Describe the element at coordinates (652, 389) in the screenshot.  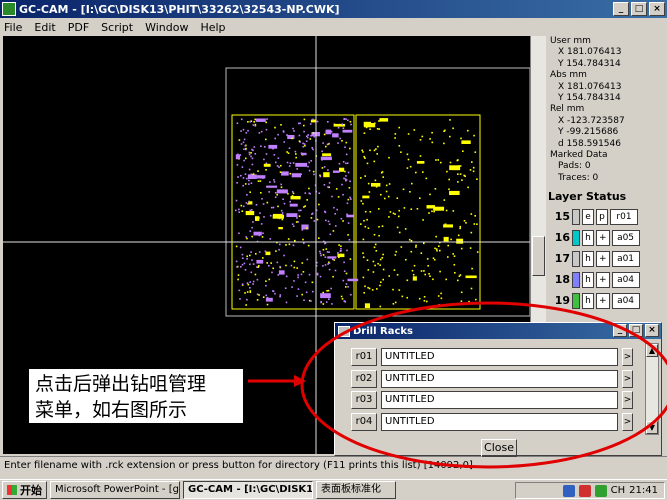
I see `dialog-scrollbar: ▲ ▼` at that location.